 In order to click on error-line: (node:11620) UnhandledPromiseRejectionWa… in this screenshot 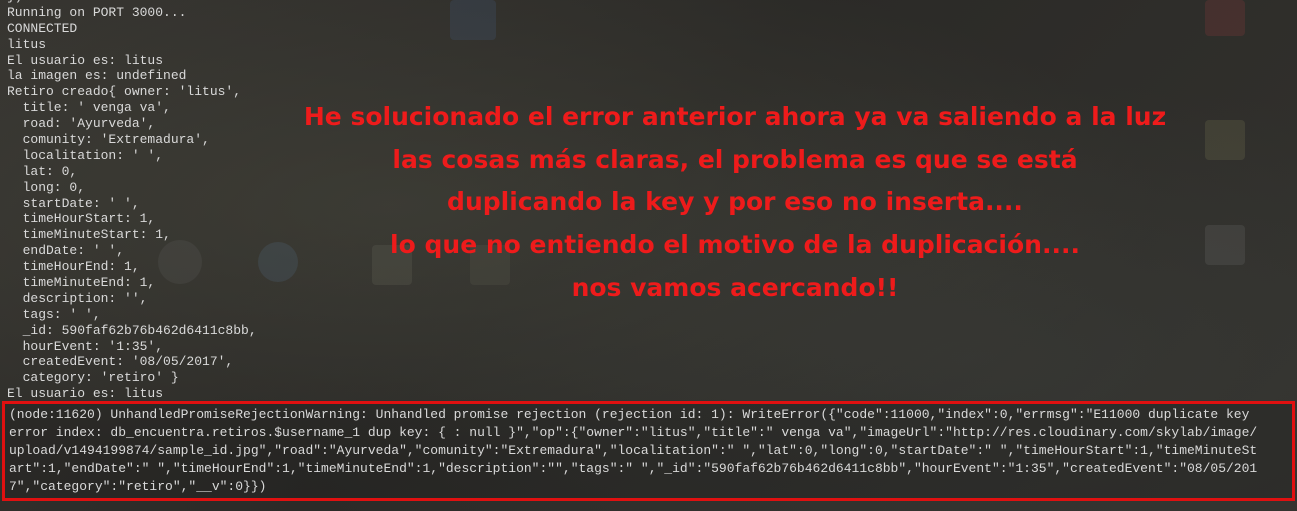, I will do `click(629, 414)`.